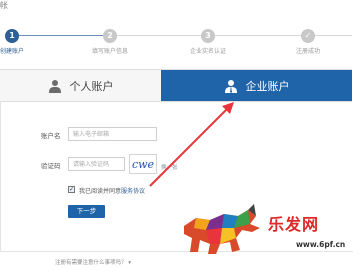  I want to click on watermark-brand: 乐发网, so click(294, 224).